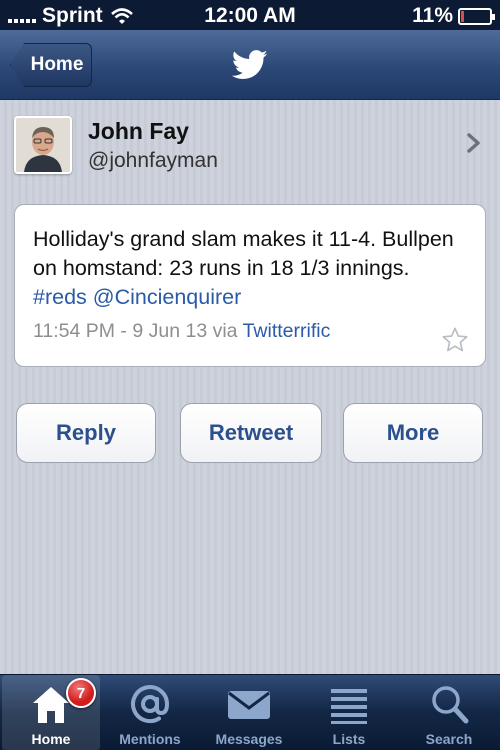 Image resolution: width=500 pixels, height=750 pixels. Describe the element at coordinates (349, 706) in the screenshot. I see `list-icon` at that location.